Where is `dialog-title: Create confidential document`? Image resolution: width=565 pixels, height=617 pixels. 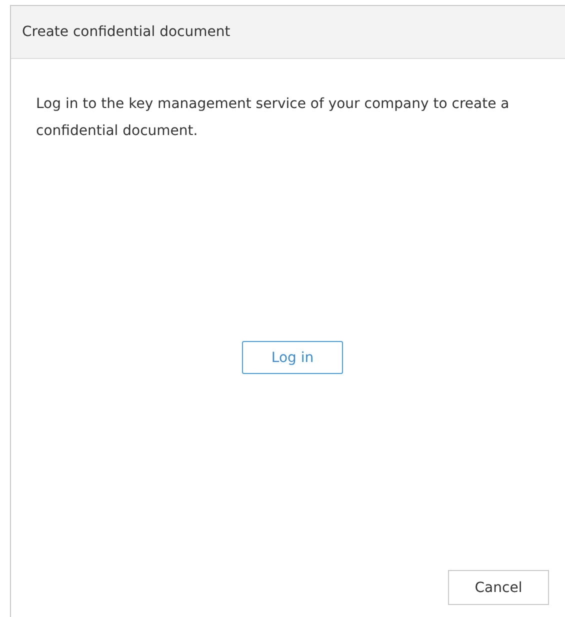
dialog-title: Create confidential document is located at coordinates (126, 32).